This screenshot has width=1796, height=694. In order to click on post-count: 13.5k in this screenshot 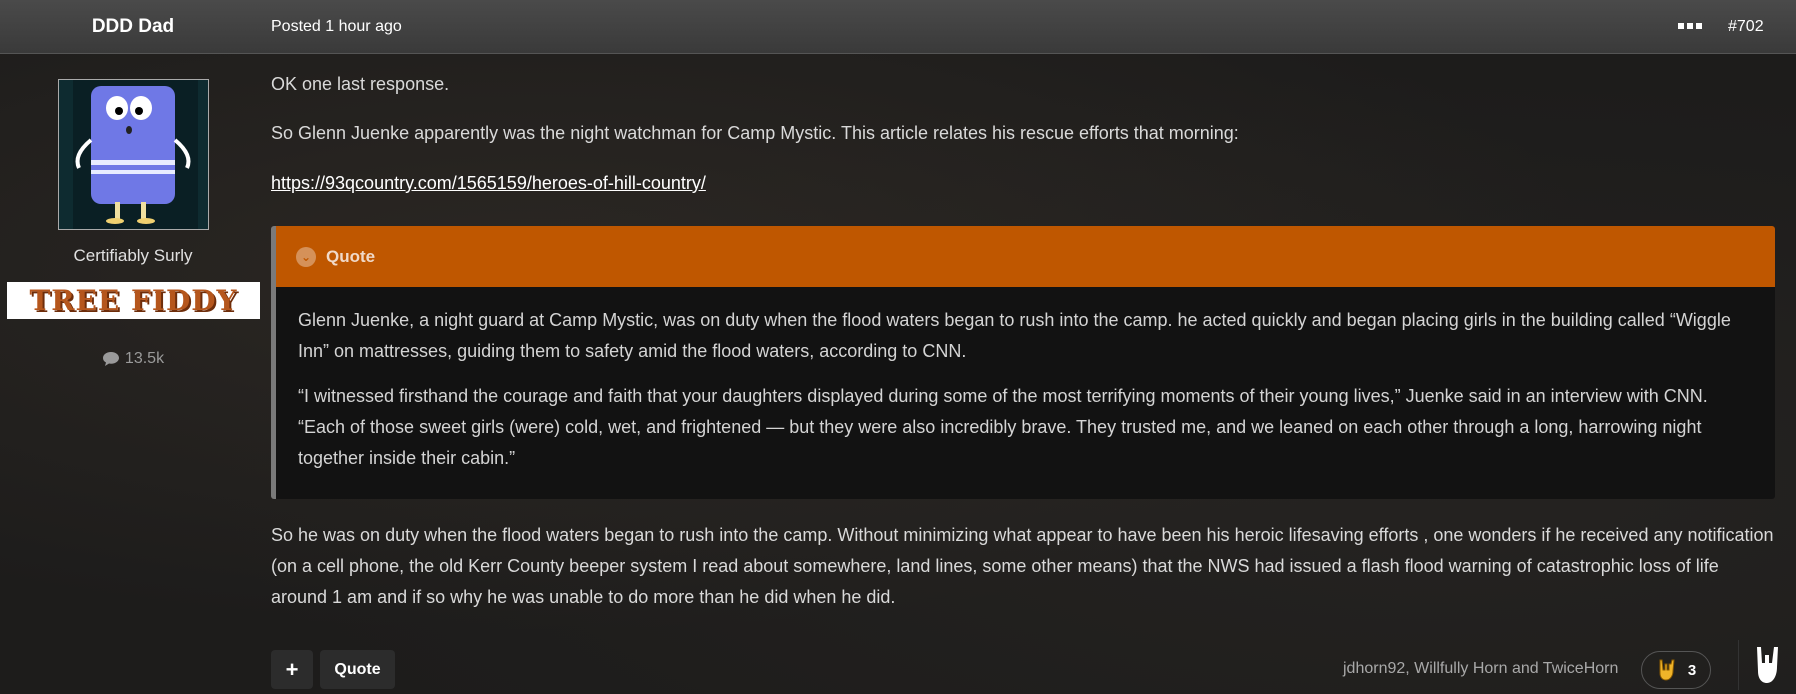, I will do `click(133, 359)`.